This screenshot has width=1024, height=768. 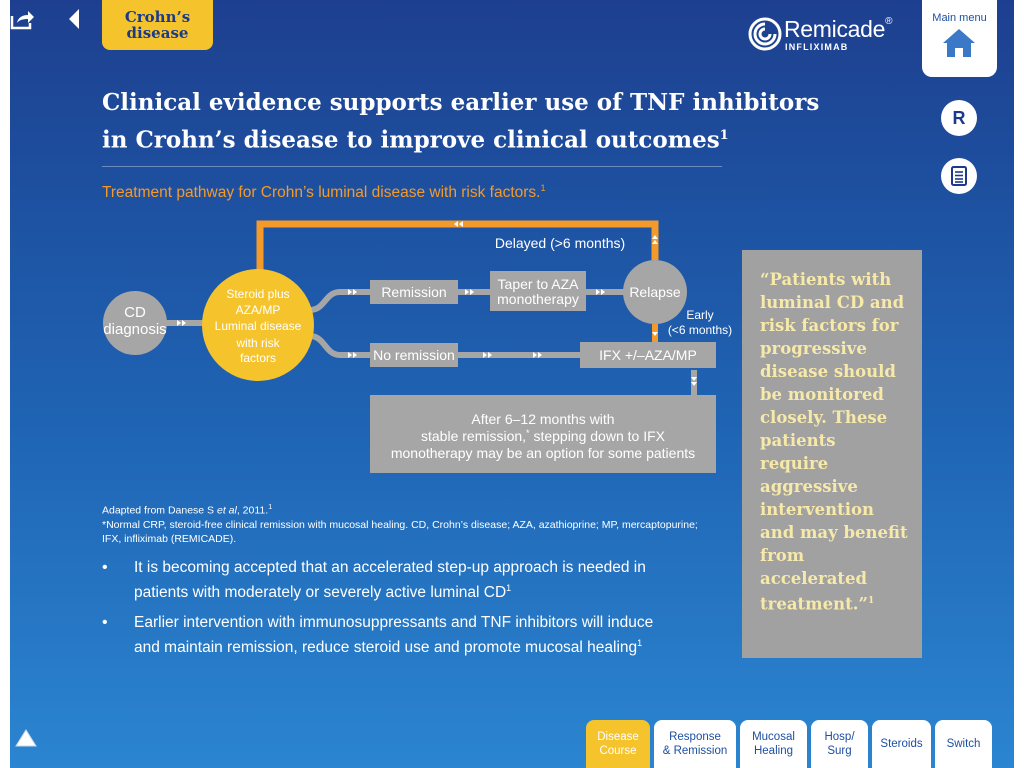 What do you see at coordinates (169, 538) in the screenshot?
I see `abbreviations-line2: IFX, infliximab (REMICADE).` at bounding box center [169, 538].